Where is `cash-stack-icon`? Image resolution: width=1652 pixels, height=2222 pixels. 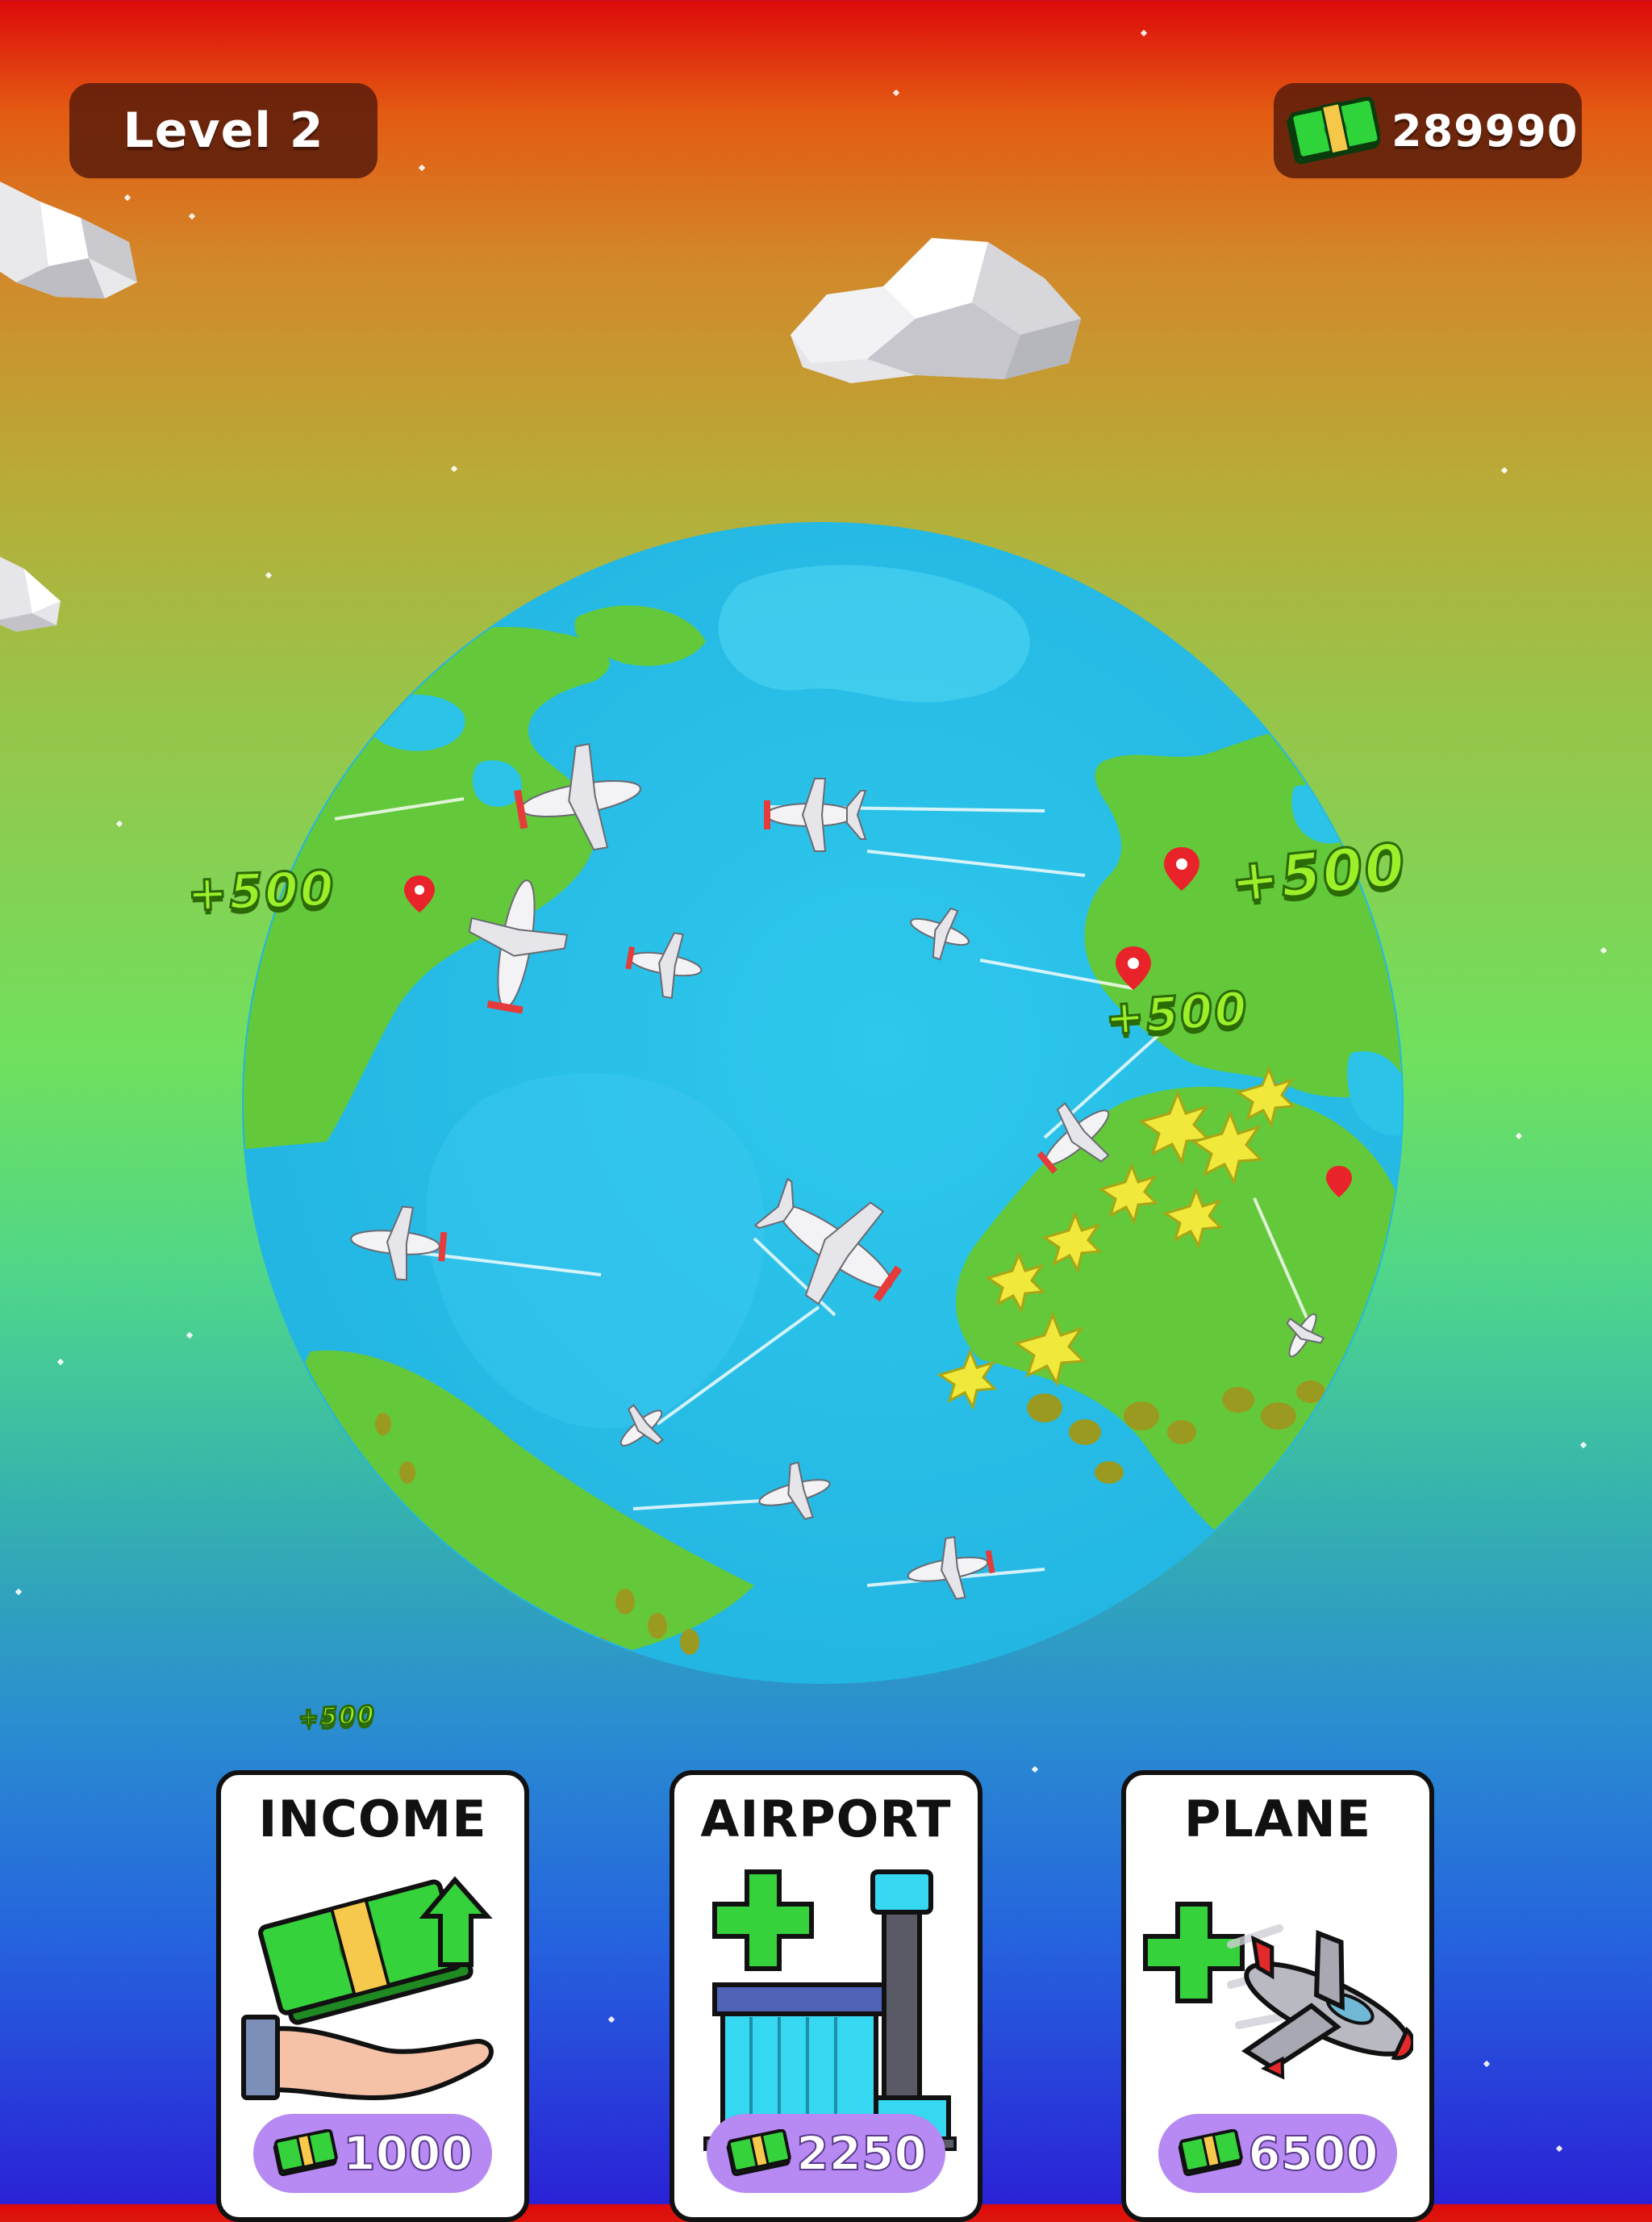
cash-stack-icon is located at coordinates (1334, 131).